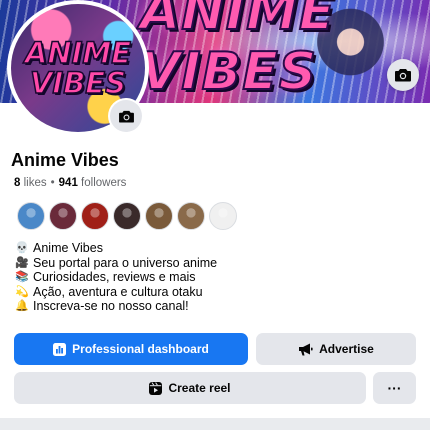 The image size is (430, 430). I want to click on followers-count: 941, so click(68, 183).